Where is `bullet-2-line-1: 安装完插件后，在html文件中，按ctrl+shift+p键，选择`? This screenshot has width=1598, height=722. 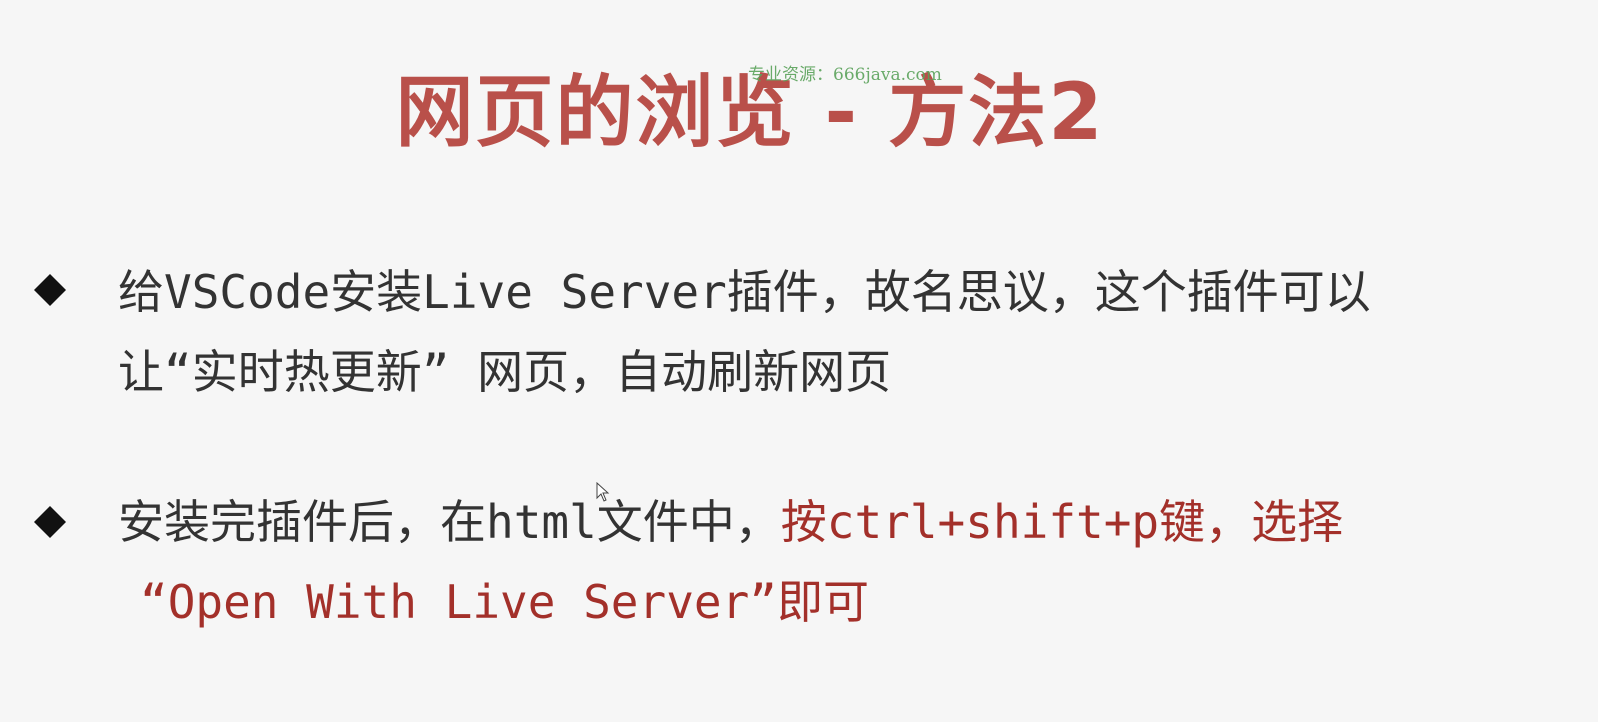
bullet-2-line-1: 安装完插件后，在html文件中，按ctrl+shift+p键，选择 is located at coordinates (823, 522).